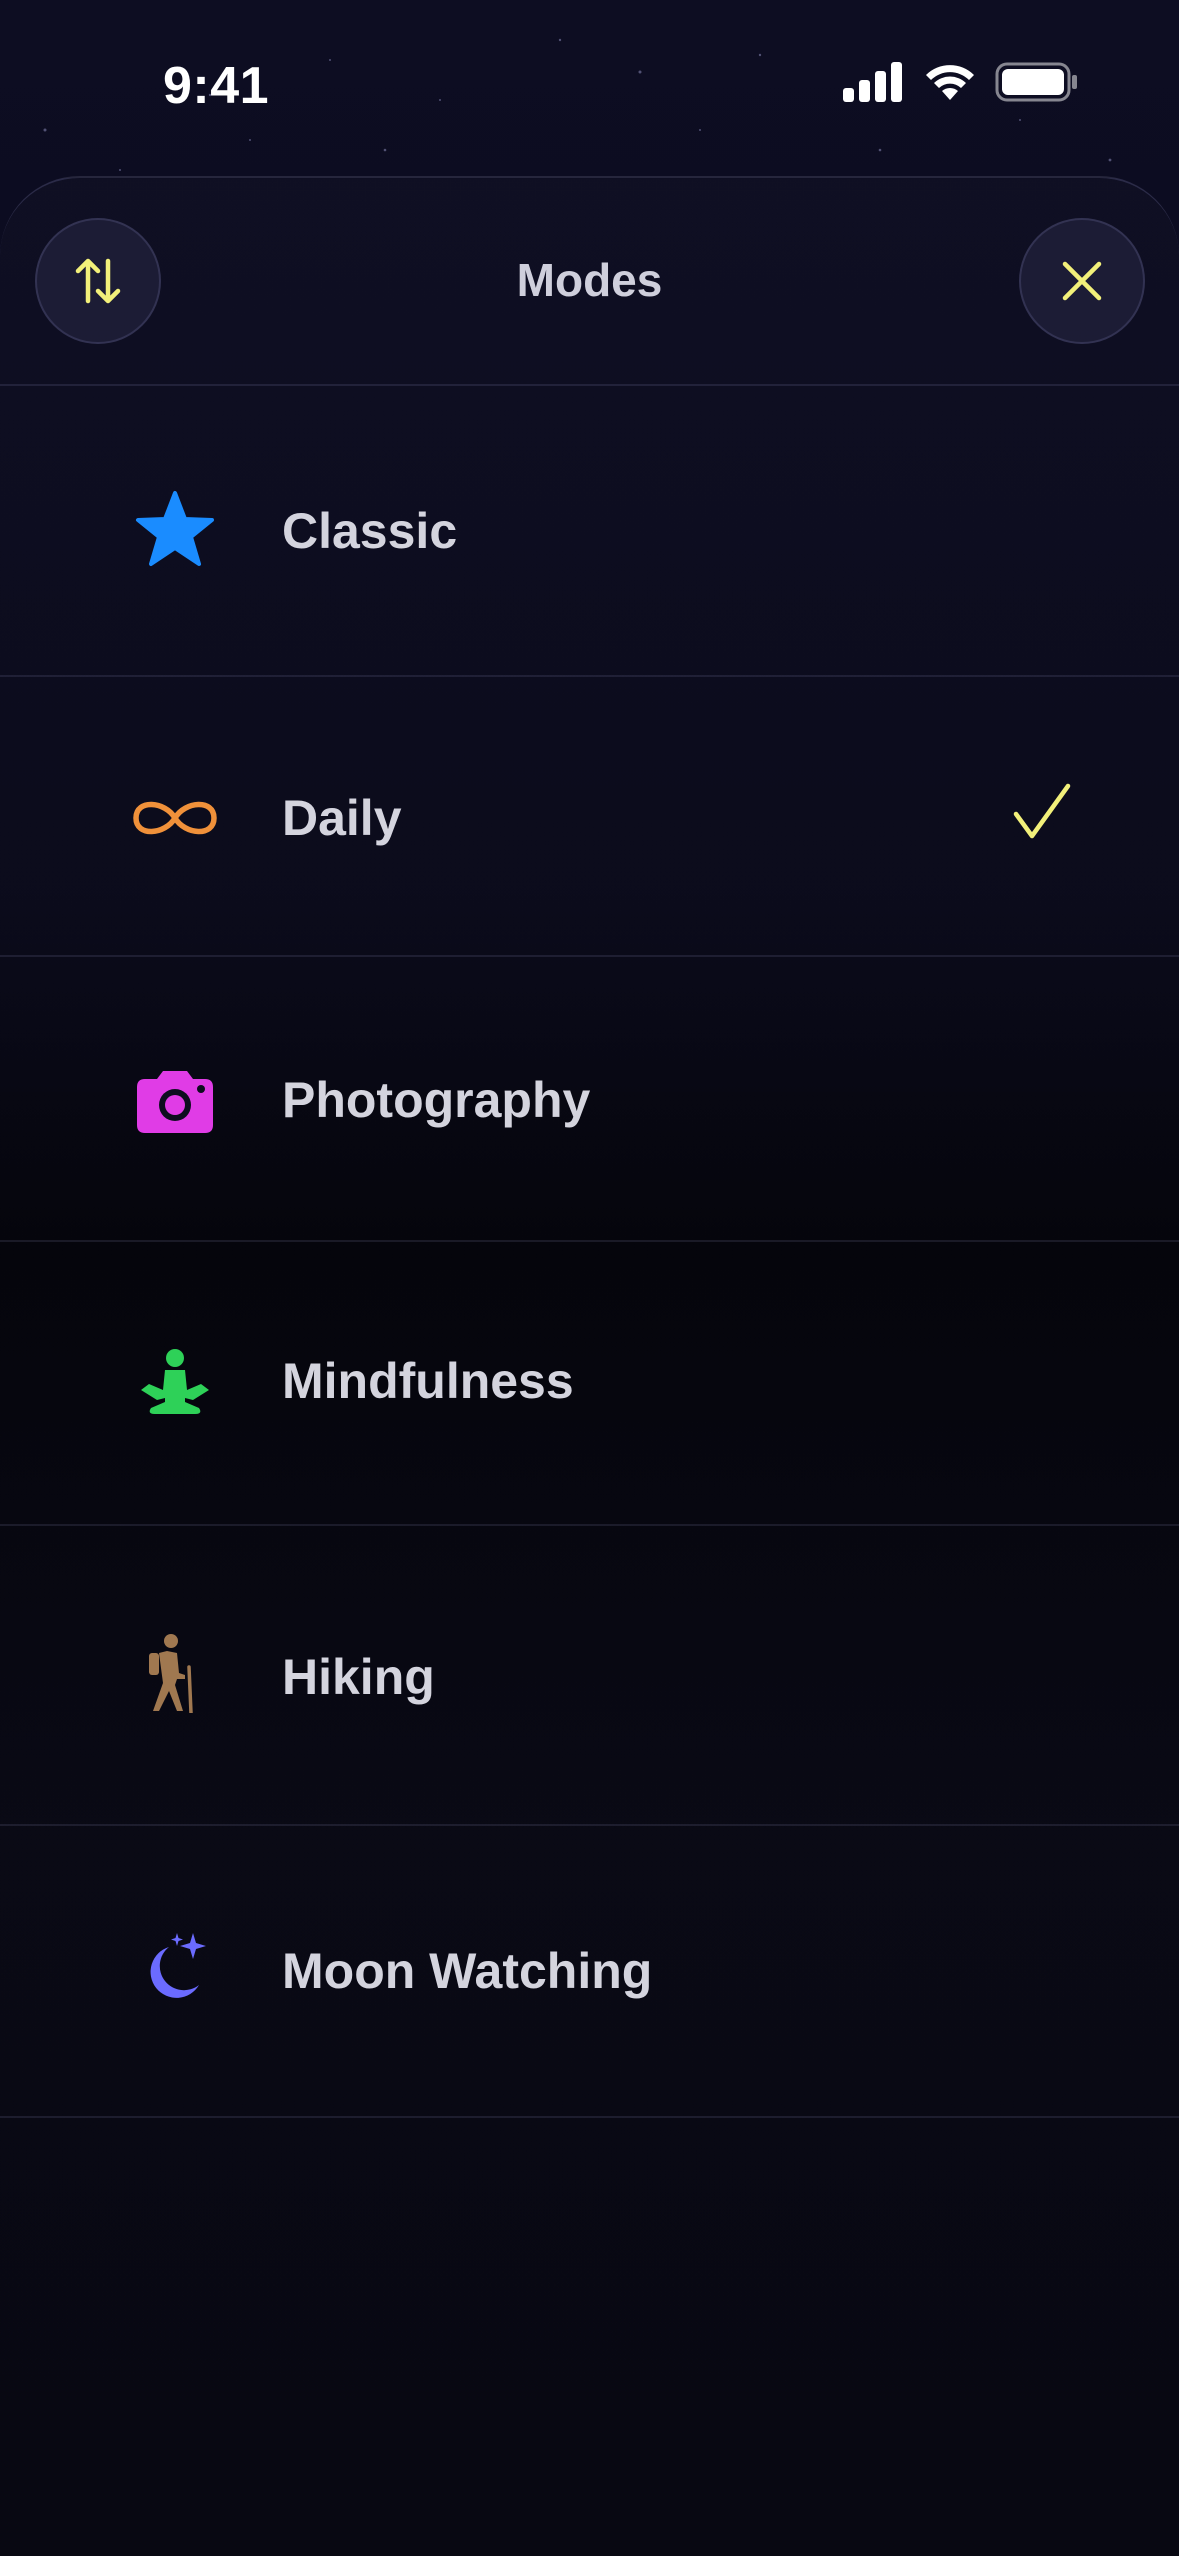 This screenshot has height=2556, width=1179. I want to click on star-icon, so click(175, 529).